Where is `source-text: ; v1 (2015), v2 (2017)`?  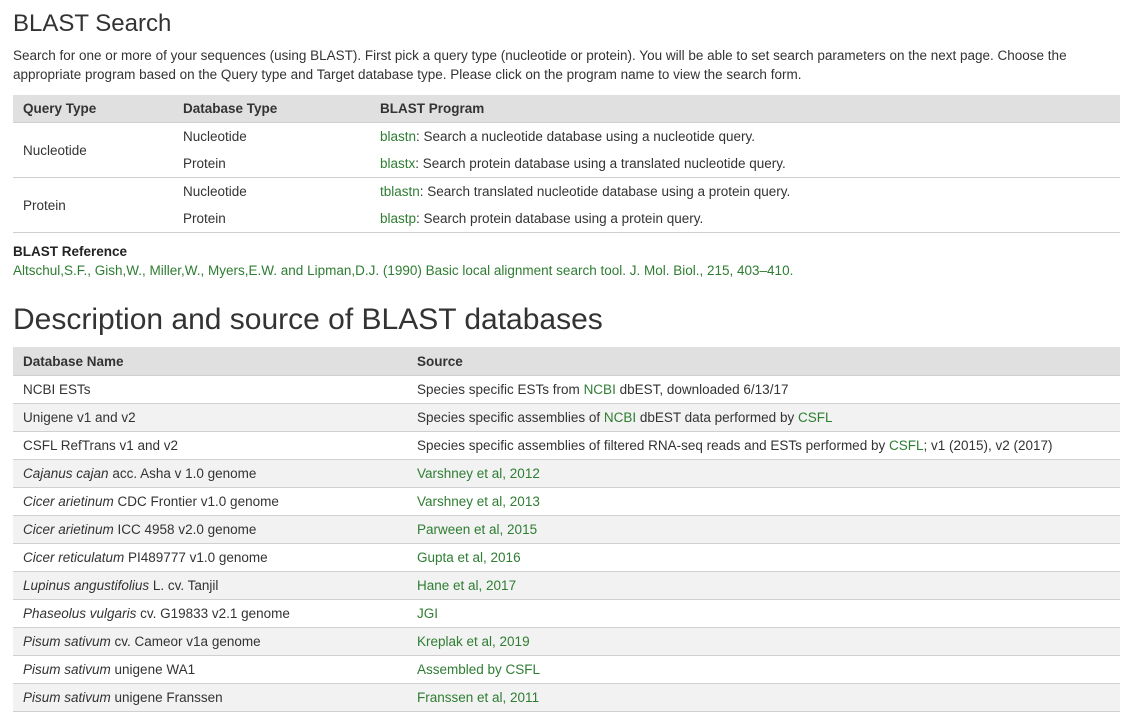 source-text: ; v1 (2015), v2 (2017) is located at coordinates (988, 445).